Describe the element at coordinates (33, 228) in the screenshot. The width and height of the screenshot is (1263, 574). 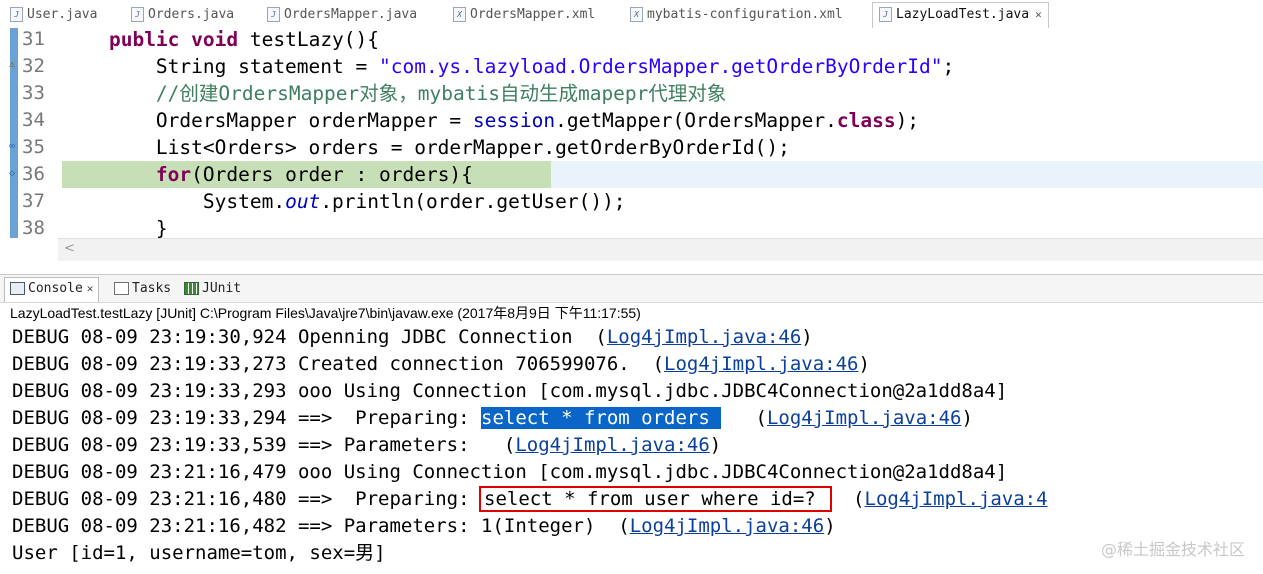
I see `line-number: 38` at that location.